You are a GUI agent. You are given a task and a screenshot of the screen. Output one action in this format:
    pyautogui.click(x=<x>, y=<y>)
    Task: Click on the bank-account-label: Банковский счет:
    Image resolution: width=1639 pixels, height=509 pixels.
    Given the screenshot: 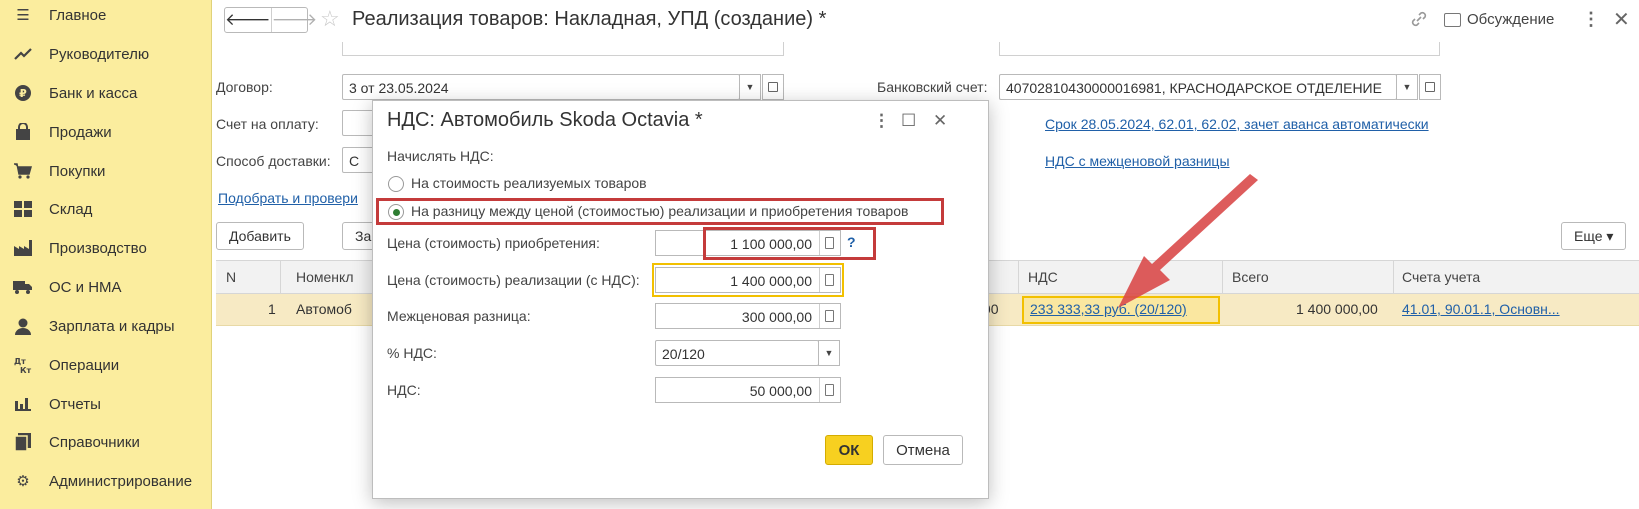 What is the action you would take?
    pyautogui.click(x=932, y=87)
    